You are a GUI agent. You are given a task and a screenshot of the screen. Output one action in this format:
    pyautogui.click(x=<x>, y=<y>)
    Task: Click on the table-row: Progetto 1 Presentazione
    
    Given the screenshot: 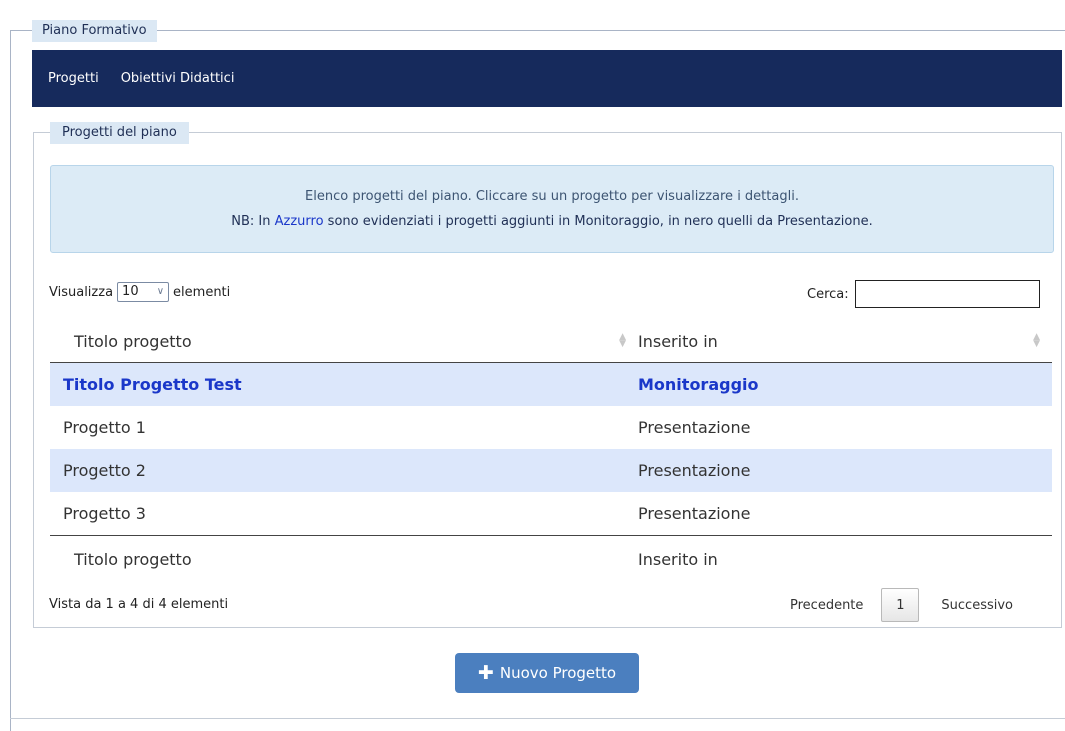 What is the action you would take?
    pyautogui.click(x=551, y=427)
    